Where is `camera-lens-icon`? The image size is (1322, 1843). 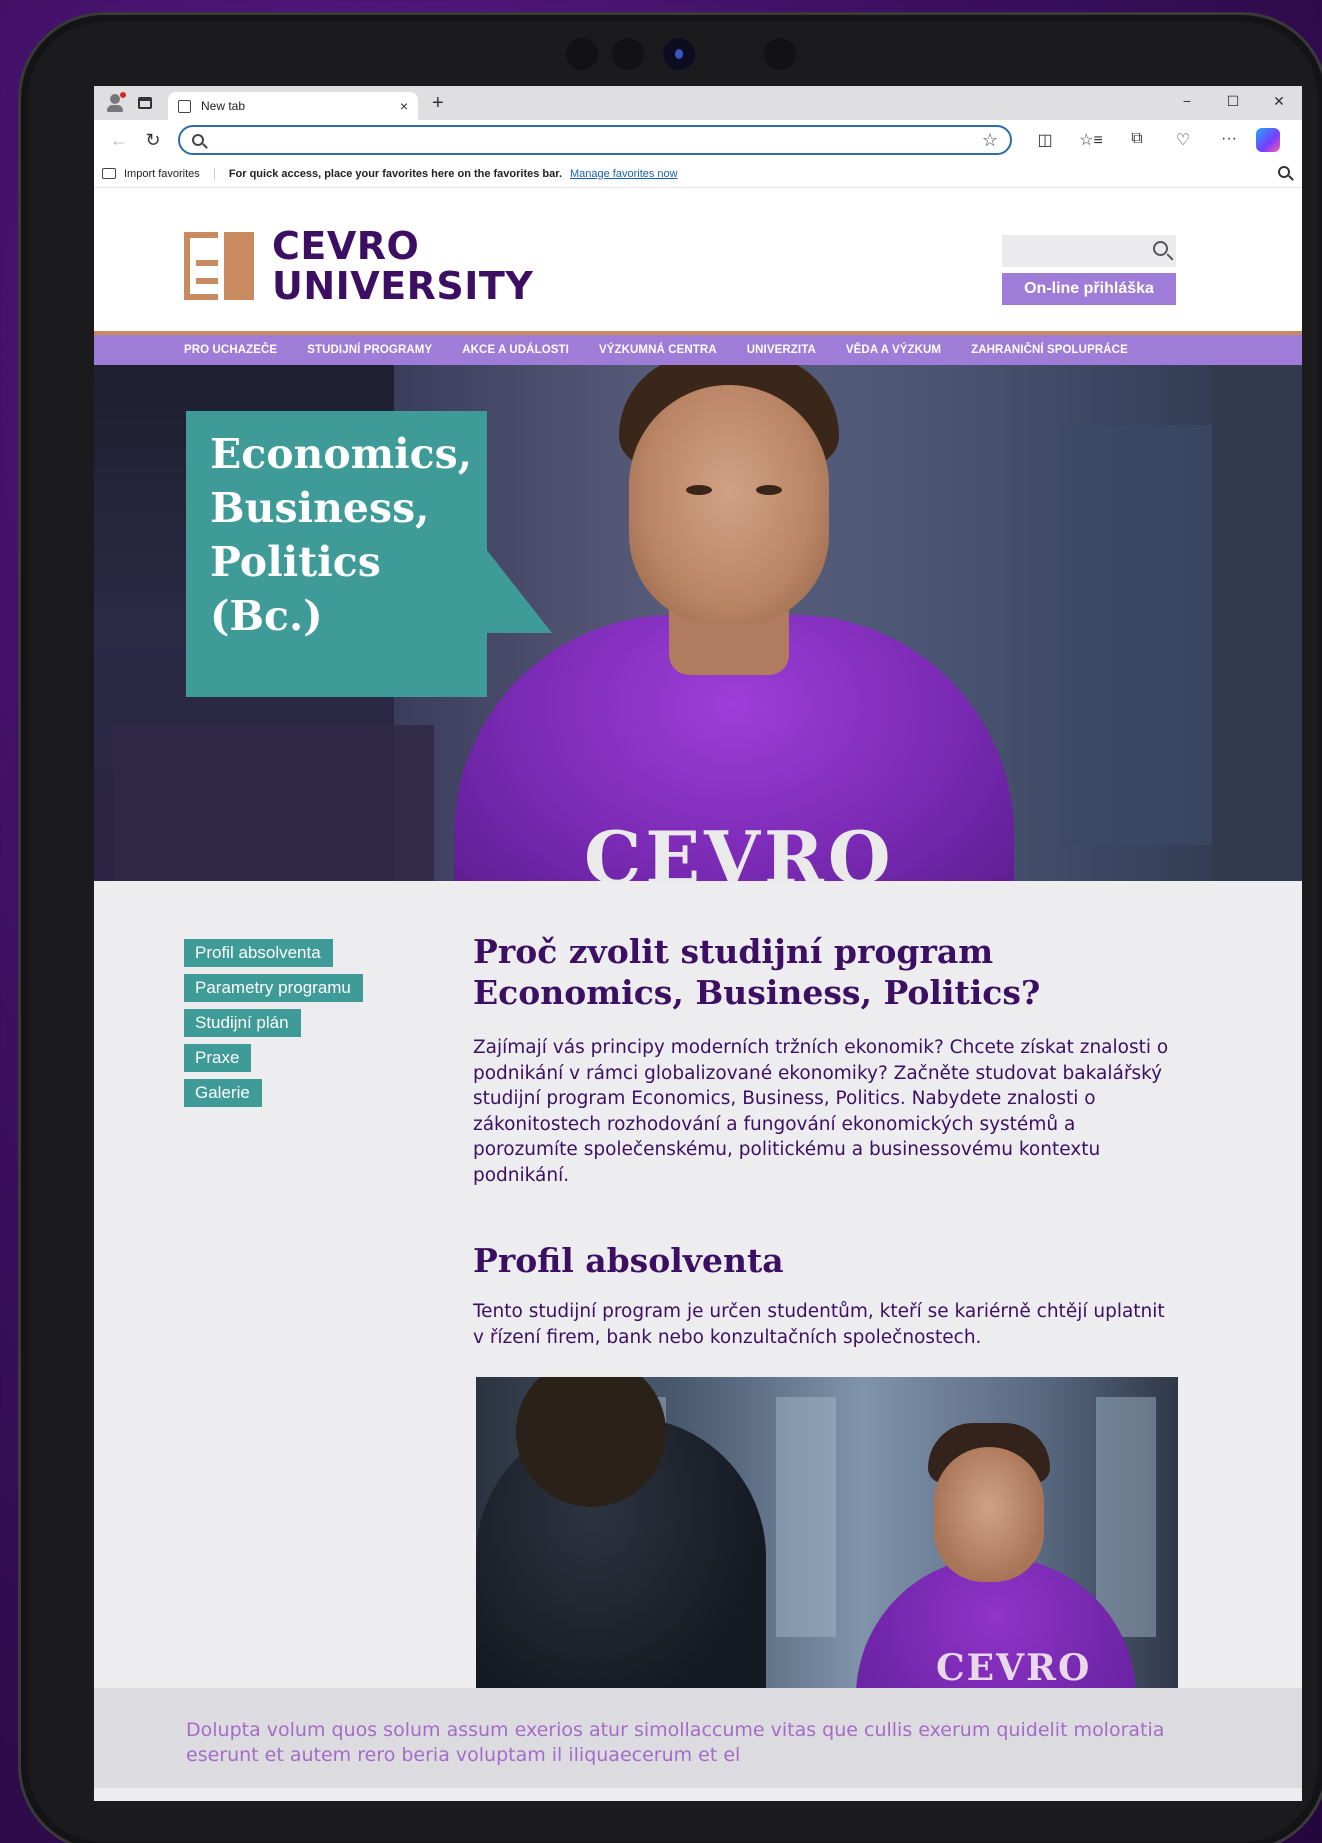 camera-lens-icon is located at coordinates (679, 54).